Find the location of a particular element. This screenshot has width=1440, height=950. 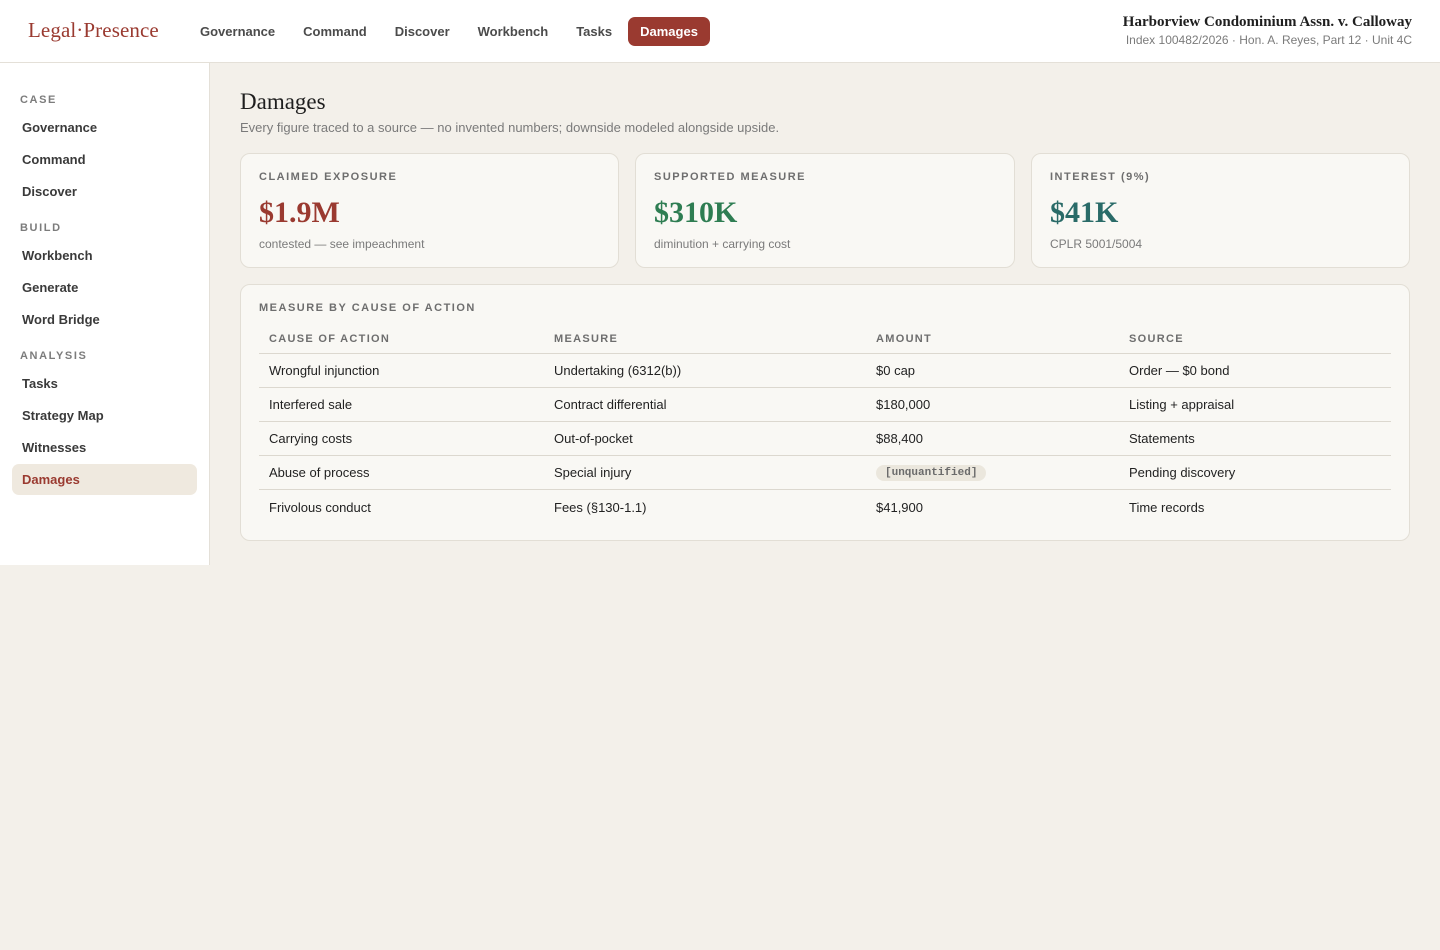

cell-amount: $0 cap is located at coordinates (992, 370).